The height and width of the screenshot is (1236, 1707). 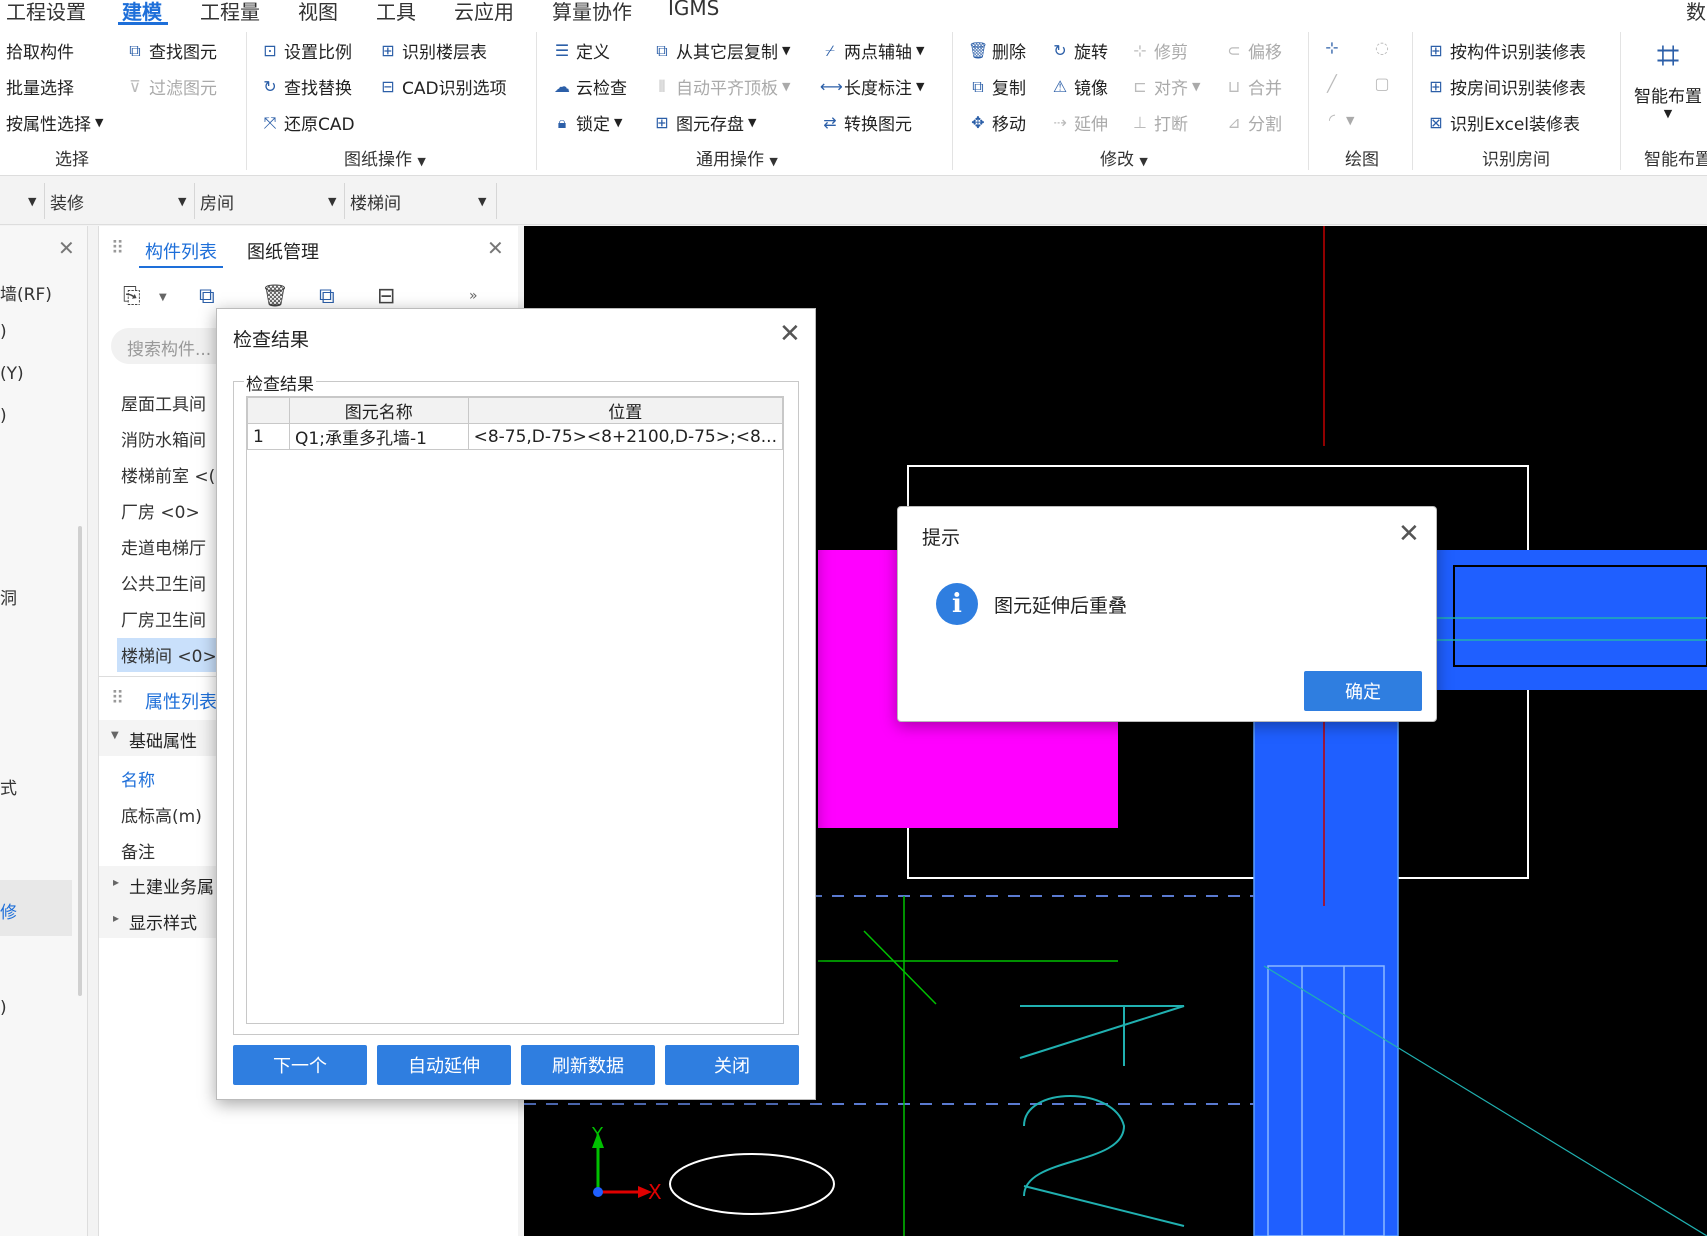 What do you see at coordinates (1332, 84) in the screenshot?
I see `draw-line-button: ╱` at bounding box center [1332, 84].